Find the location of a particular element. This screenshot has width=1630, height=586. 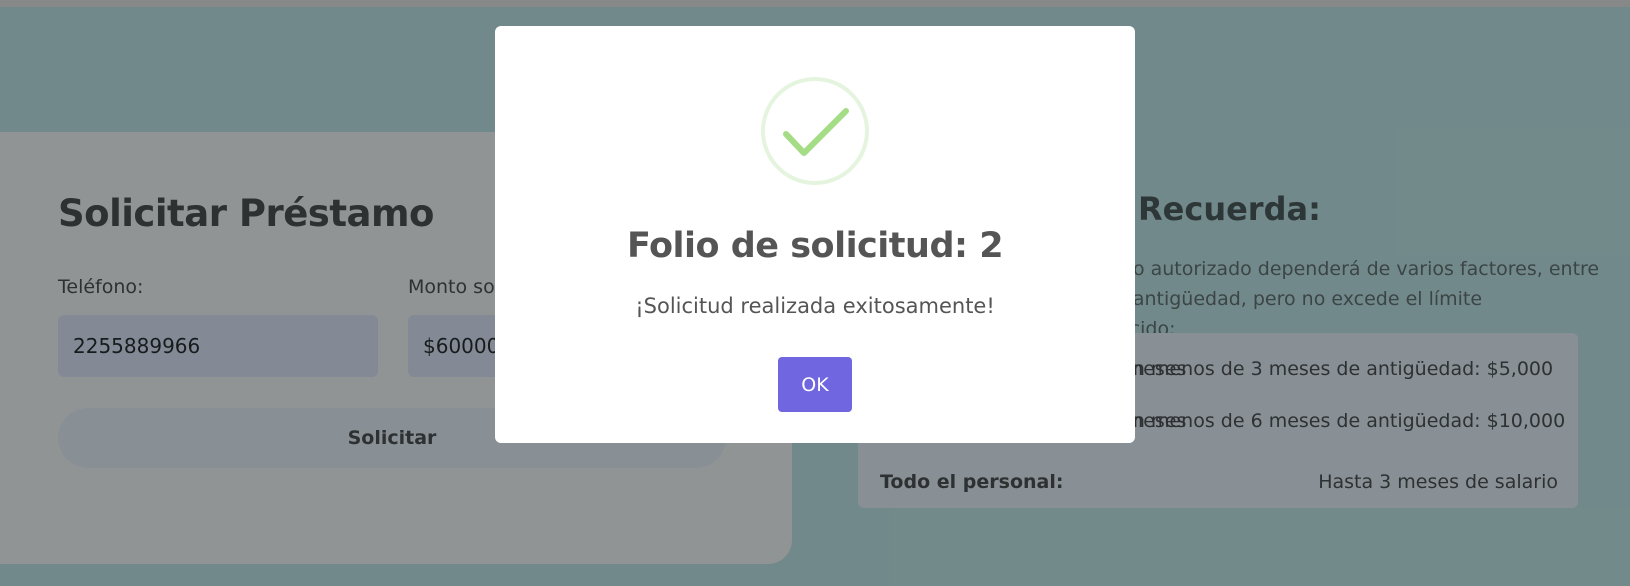

ok-button: OK is located at coordinates (815, 384).